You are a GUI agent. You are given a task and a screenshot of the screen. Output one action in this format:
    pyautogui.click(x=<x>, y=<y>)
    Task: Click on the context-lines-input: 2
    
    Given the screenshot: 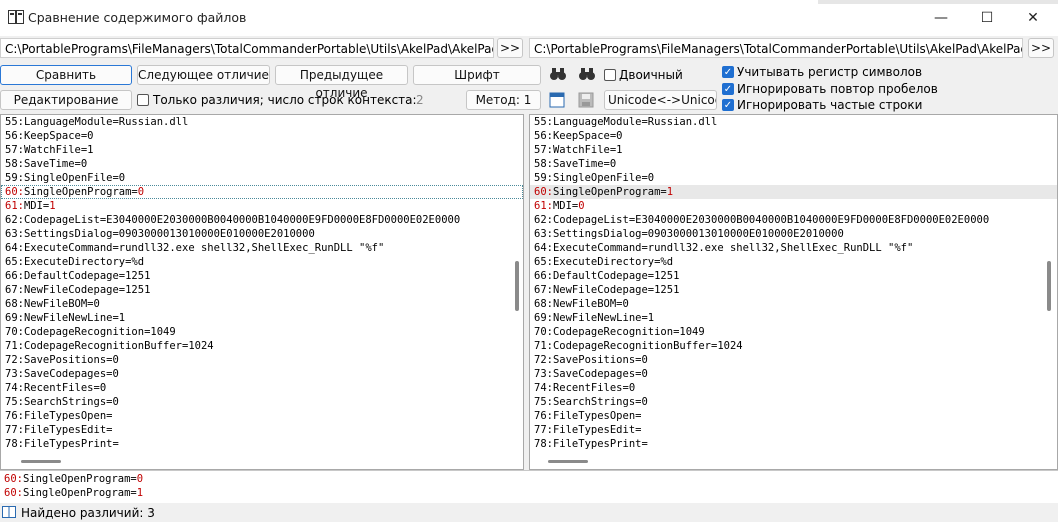 What is the action you would take?
    pyautogui.click(x=437, y=100)
    